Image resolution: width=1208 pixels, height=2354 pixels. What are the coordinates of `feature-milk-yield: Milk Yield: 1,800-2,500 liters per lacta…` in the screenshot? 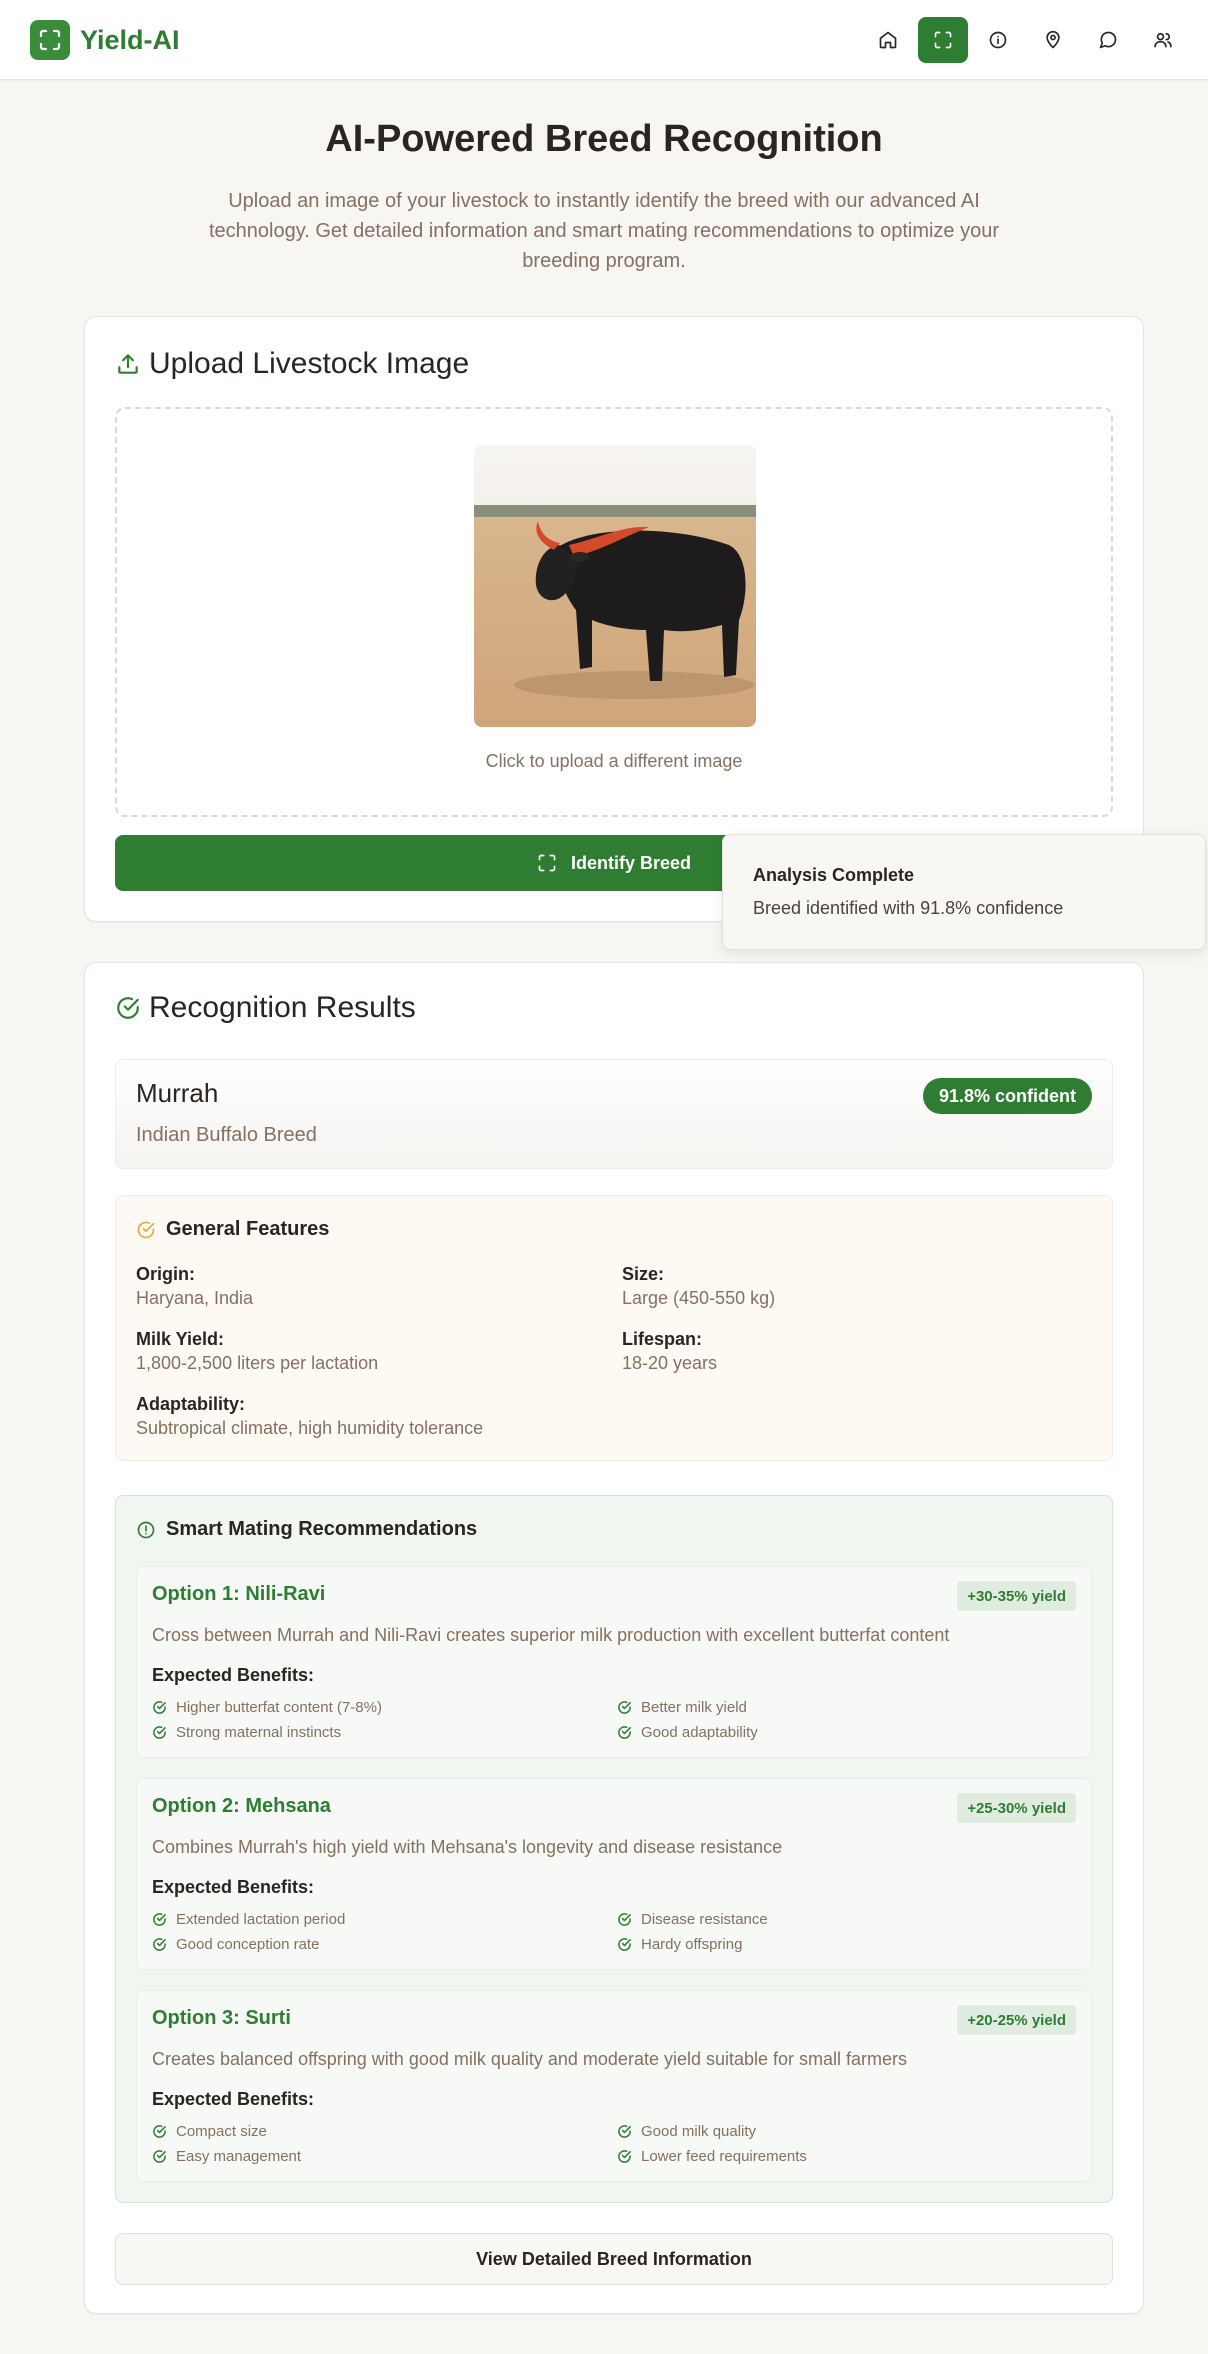 It's located at (257, 1351).